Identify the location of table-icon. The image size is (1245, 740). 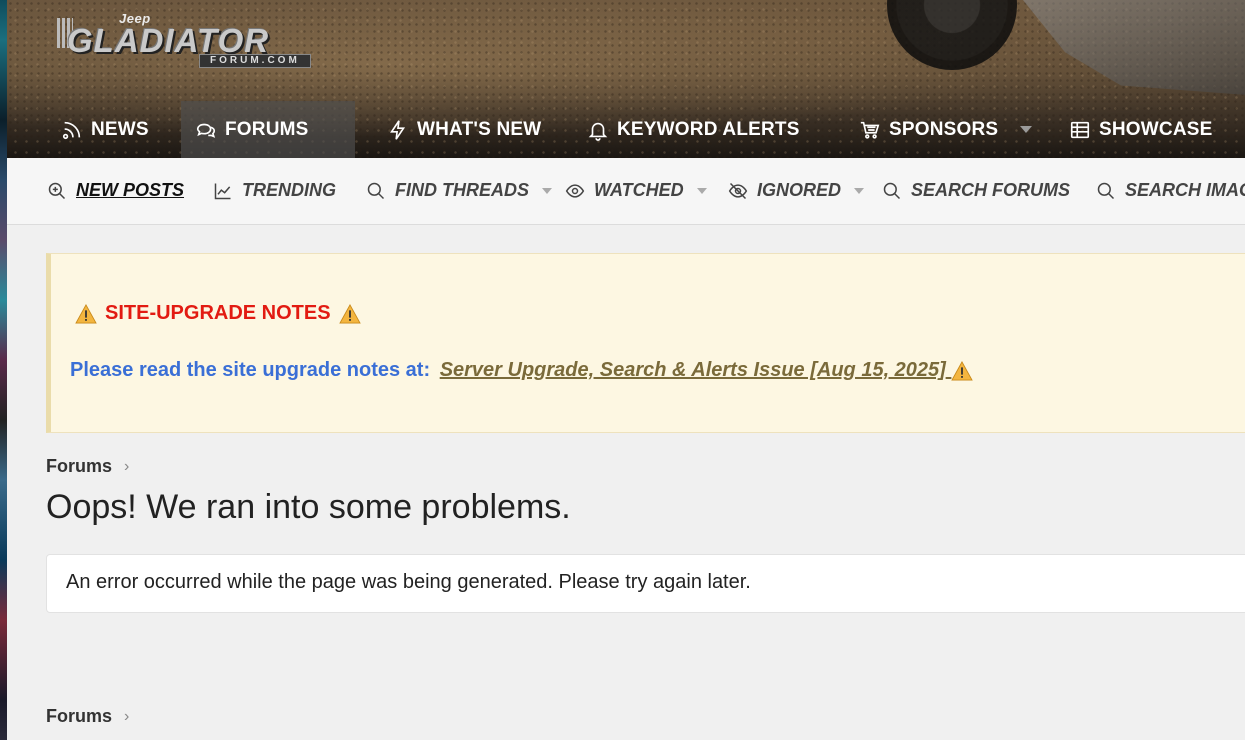
(1080, 129).